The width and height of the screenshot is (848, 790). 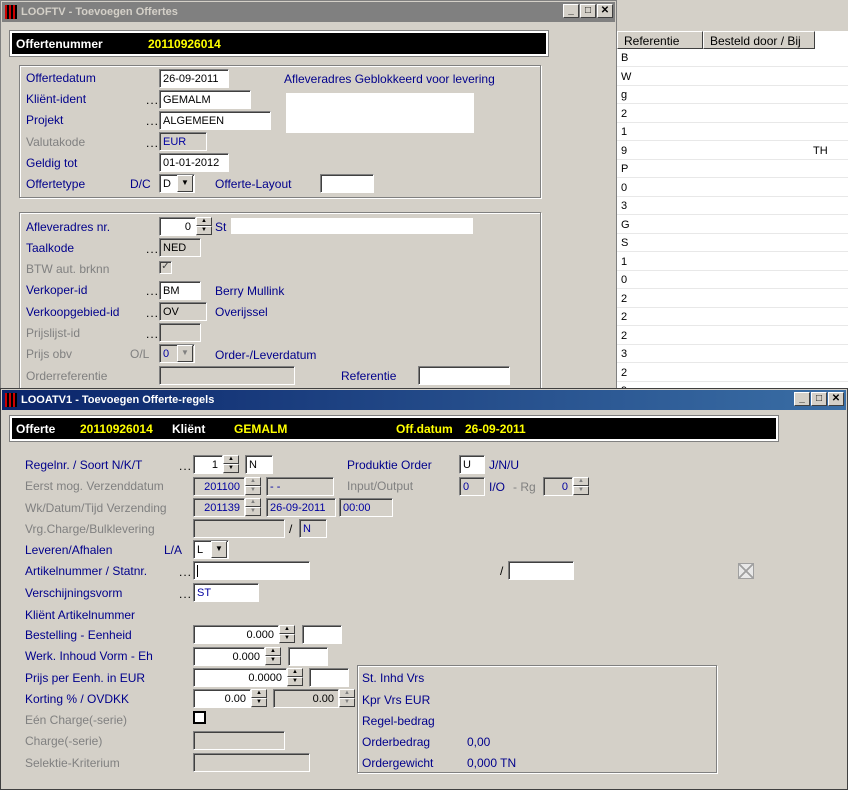 I want to click on offerte-layout-field, so click(x=347, y=183).